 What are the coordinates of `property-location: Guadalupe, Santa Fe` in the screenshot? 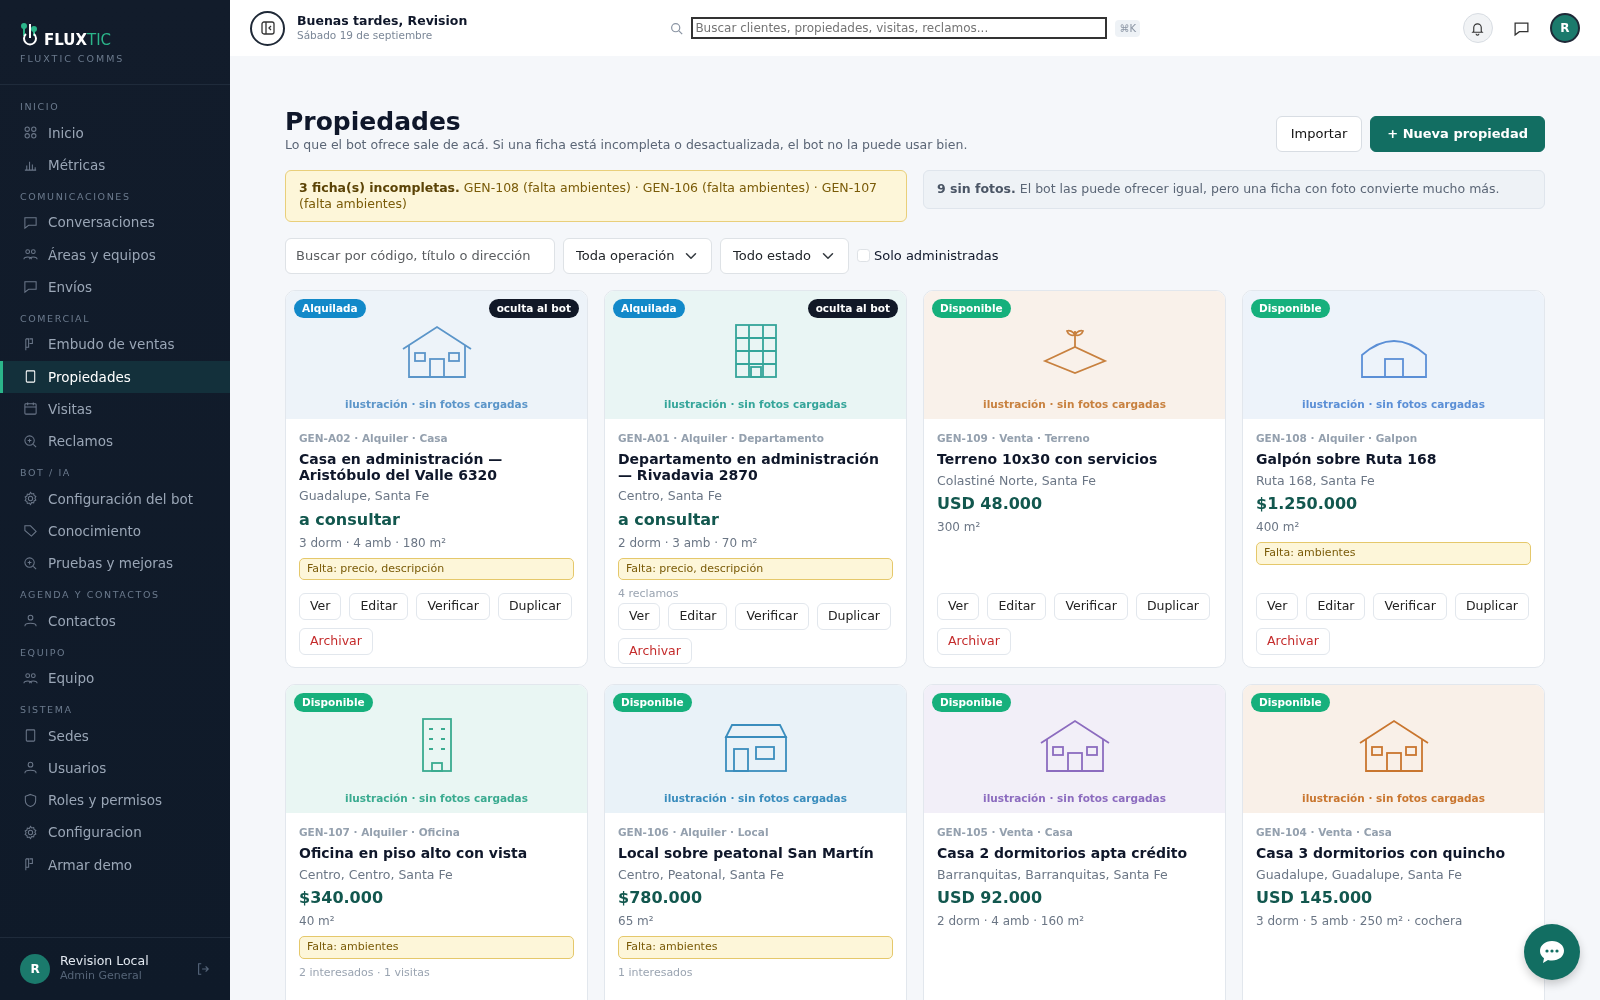 It's located at (365, 496).